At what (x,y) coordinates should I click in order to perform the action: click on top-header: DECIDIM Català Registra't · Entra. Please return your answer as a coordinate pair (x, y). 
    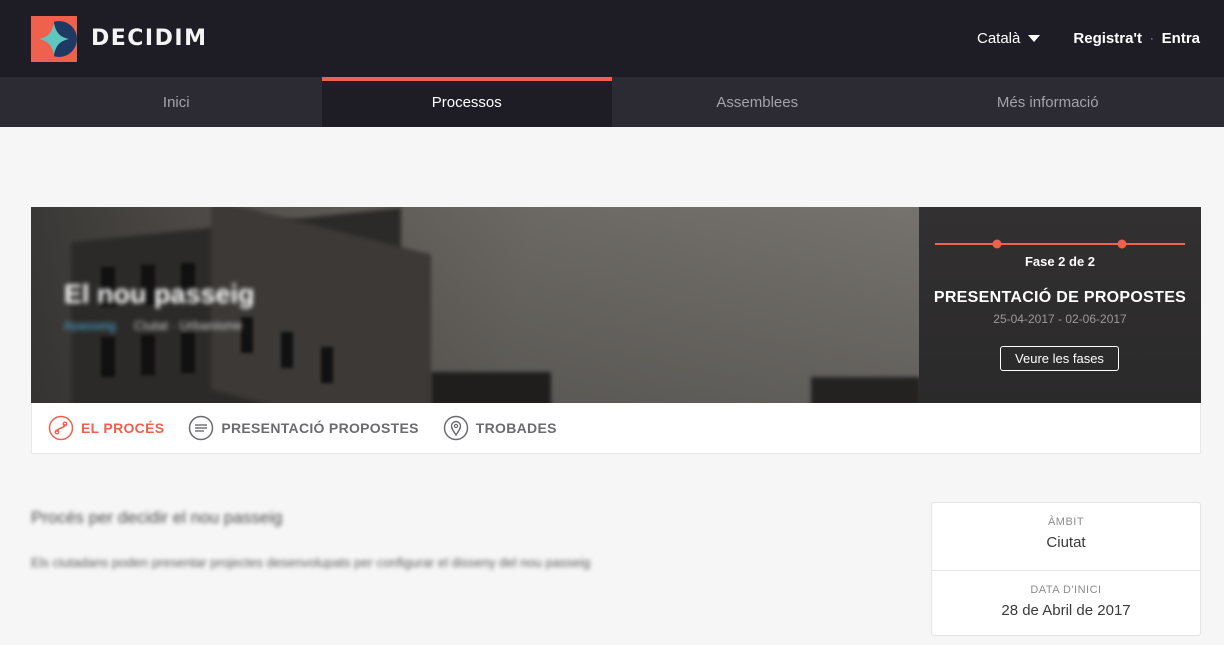
    Looking at the image, I should click on (612, 38).